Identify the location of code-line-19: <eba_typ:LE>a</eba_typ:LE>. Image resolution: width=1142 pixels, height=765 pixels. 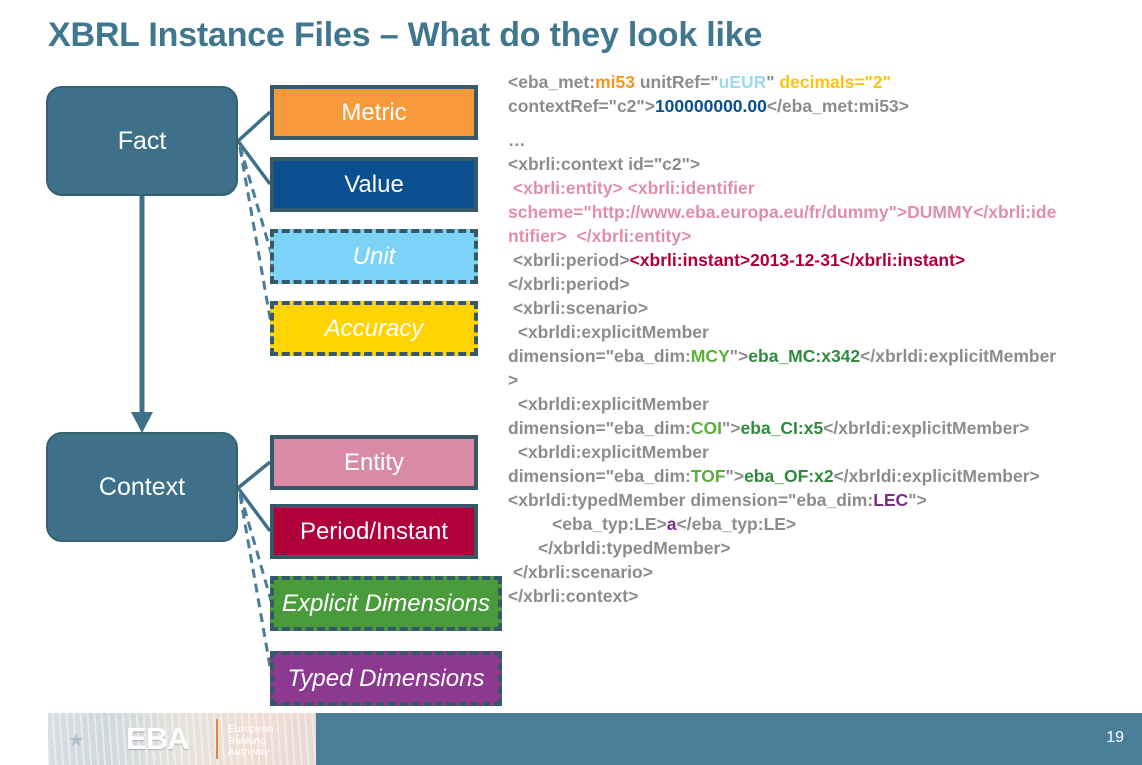
(674, 524).